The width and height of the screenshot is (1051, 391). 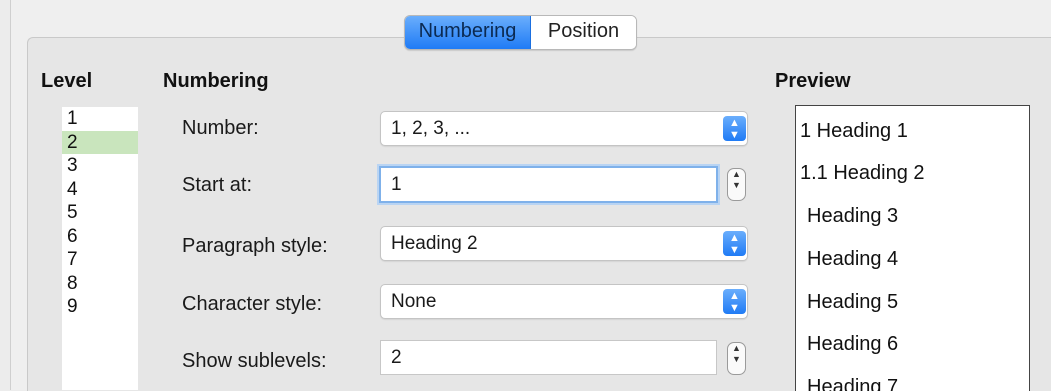 What do you see at coordinates (548, 184) in the screenshot?
I see `start-at-input: 1` at bounding box center [548, 184].